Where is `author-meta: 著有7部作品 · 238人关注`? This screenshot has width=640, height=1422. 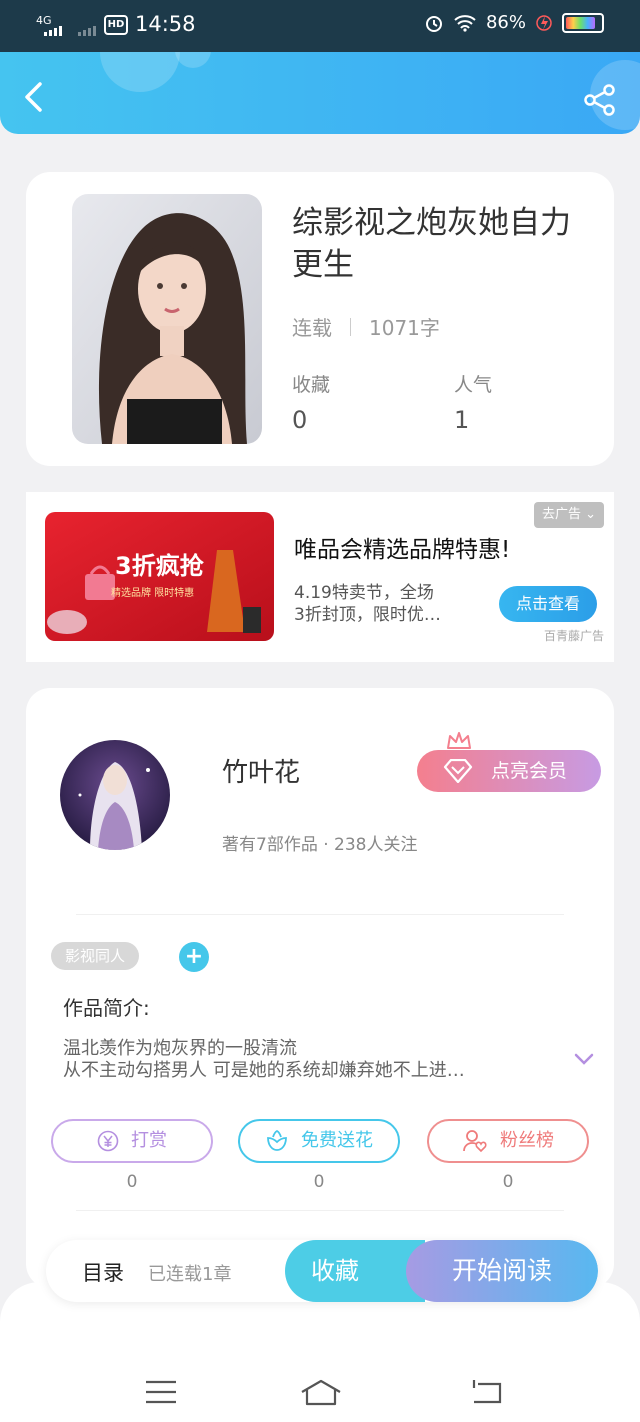
author-meta: 著有7部作品 · 238人关注 is located at coordinates (320, 845).